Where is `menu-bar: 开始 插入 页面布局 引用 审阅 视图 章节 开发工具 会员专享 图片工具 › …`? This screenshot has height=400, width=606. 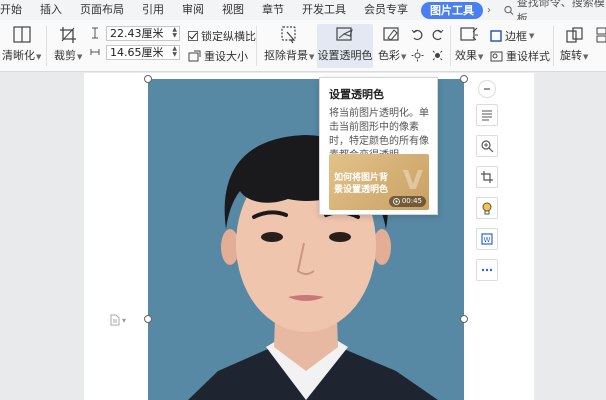 menu-bar: 开始 插入 页面布局 引用 审阅 视图 章节 开发工具 会员专享 图片工具 › … is located at coordinates (303, 12).